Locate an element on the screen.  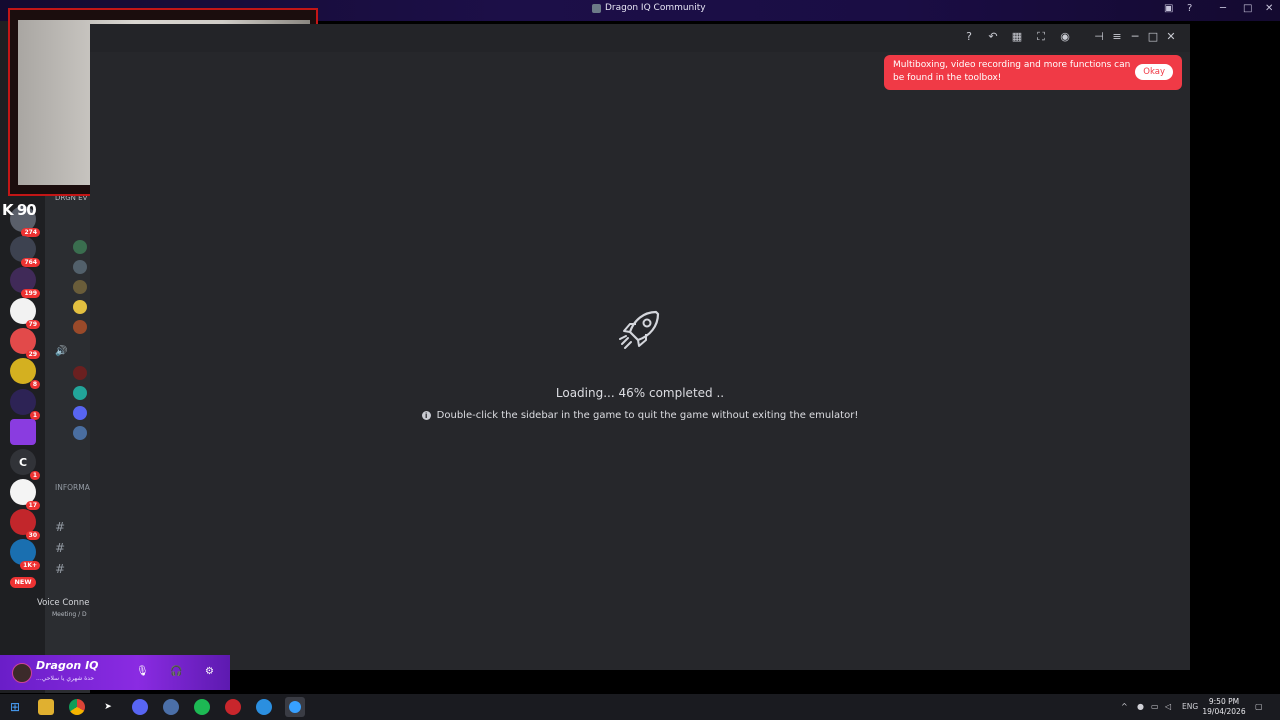
guild-badge: 17 is located at coordinates (32, 505).